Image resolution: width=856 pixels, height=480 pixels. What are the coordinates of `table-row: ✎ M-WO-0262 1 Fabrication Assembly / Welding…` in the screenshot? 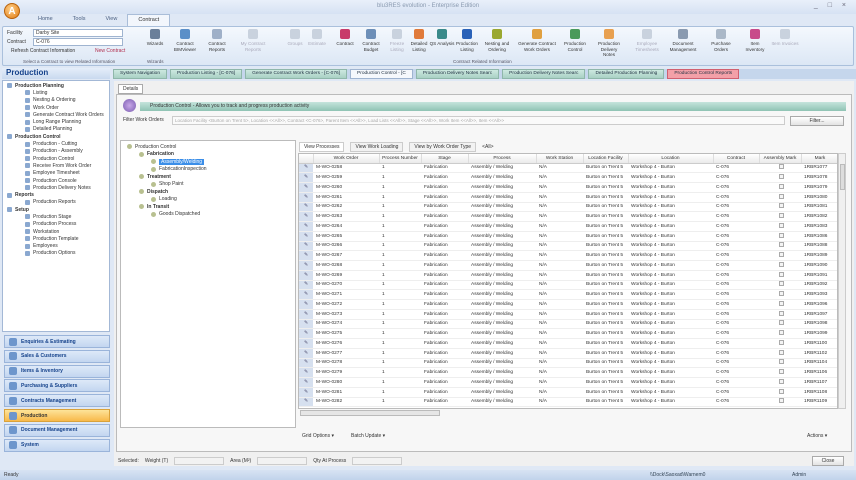 It's located at (568, 207).